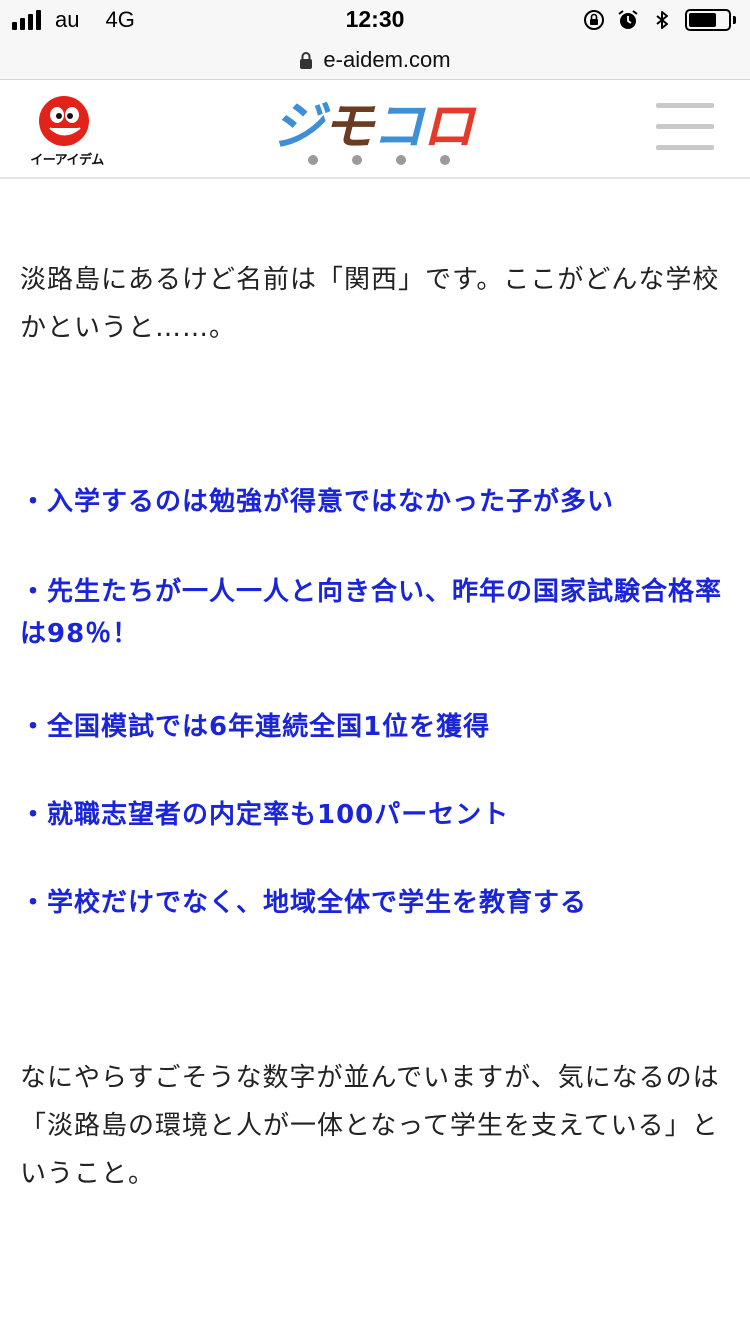 This screenshot has height=1334, width=750. What do you see at coordinates (398, 127) in the screenshot?
I see `logo-char-3: コ` at bounding box center [398, 127].